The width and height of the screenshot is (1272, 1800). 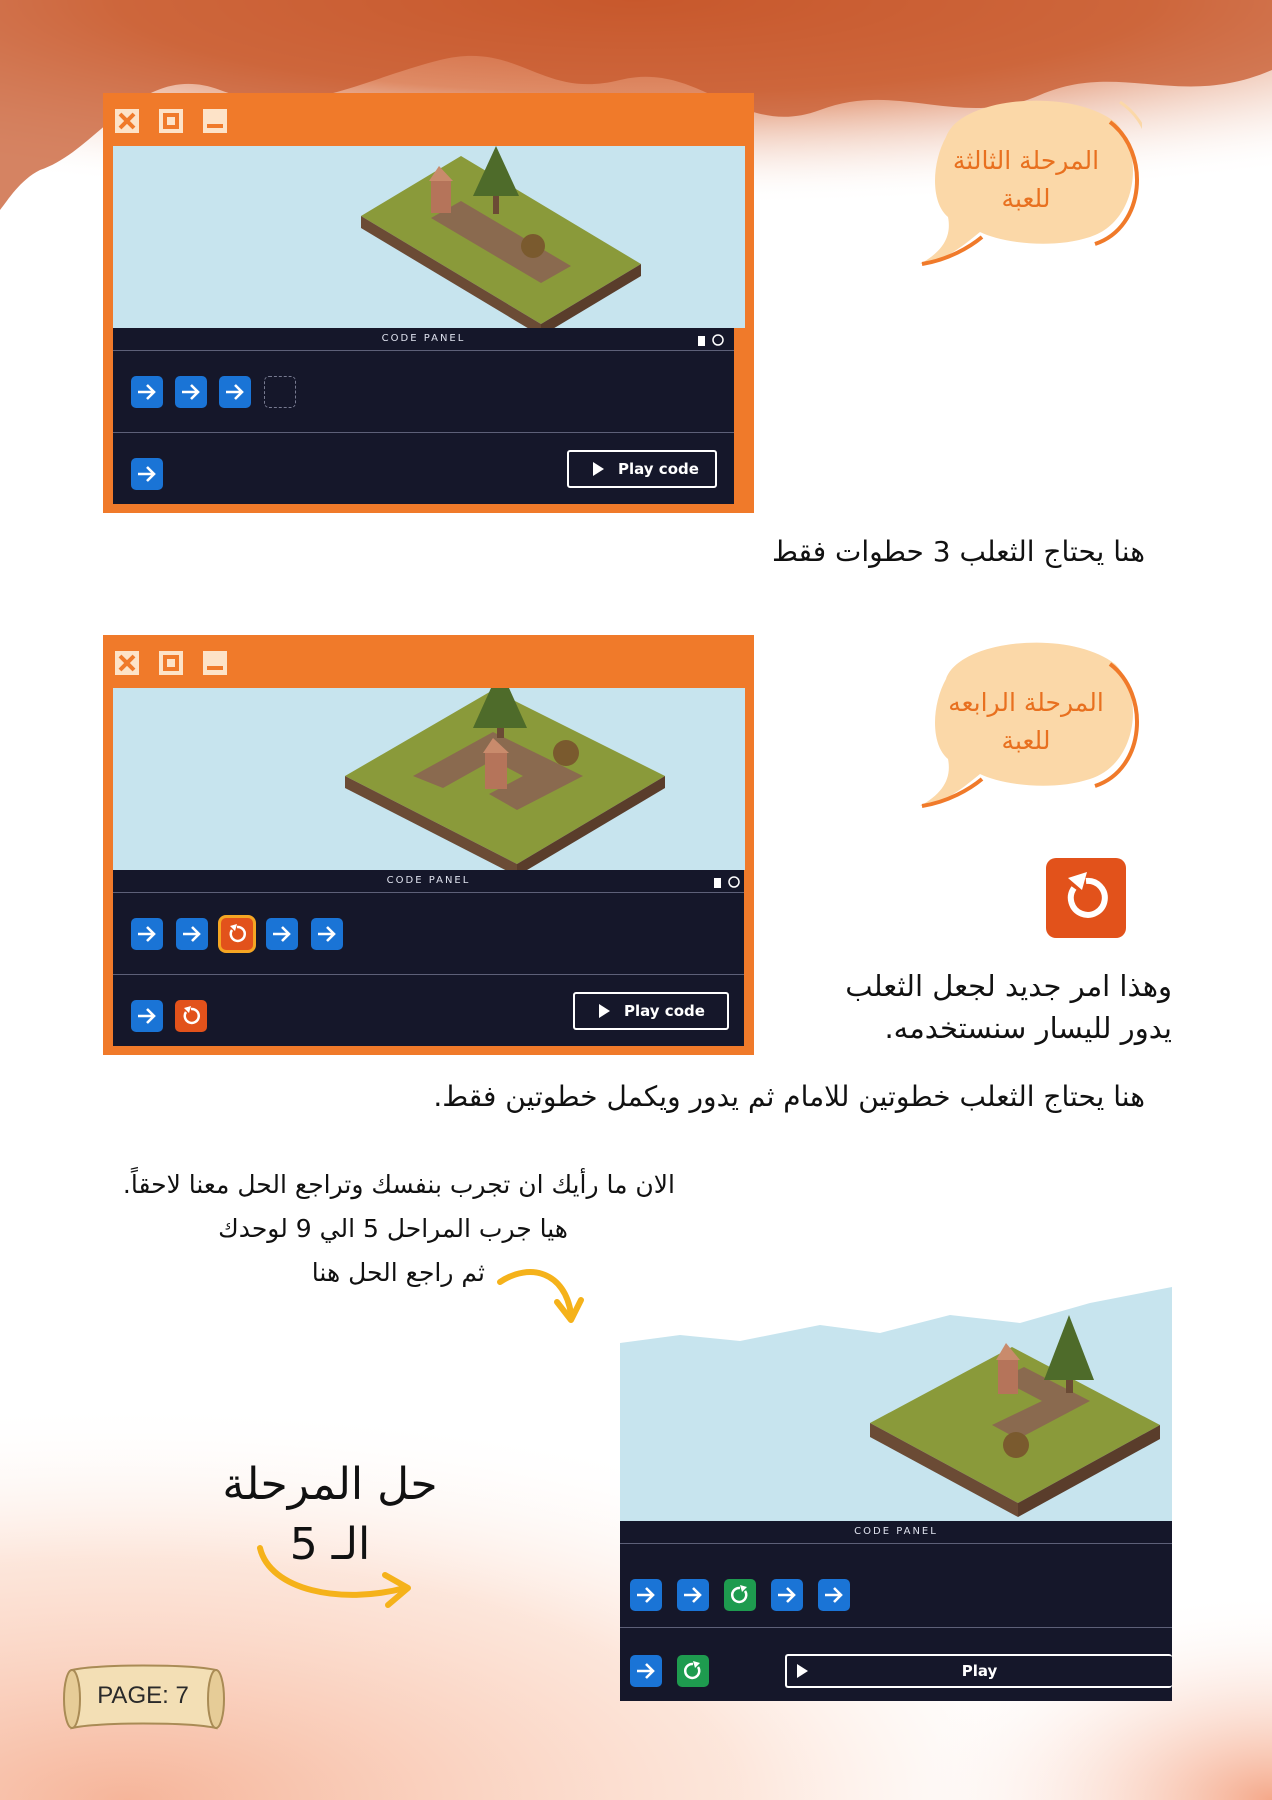 I want to click on code-panel: CODE PANEL Play, so click(x=896, y=1611).